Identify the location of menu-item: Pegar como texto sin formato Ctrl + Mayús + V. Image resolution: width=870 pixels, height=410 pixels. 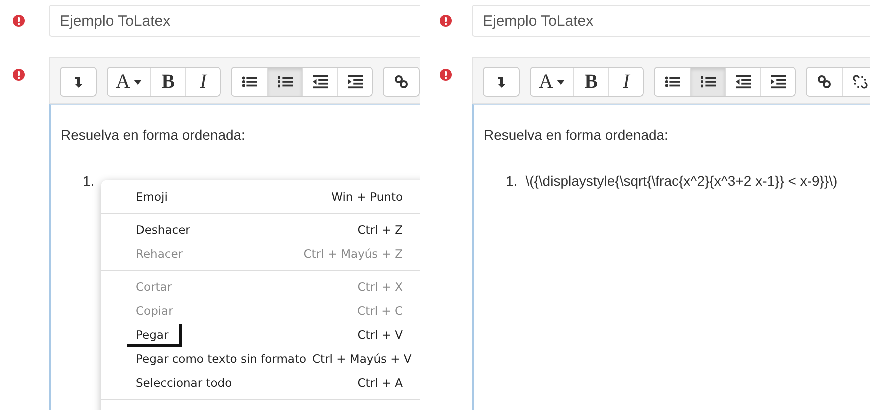
(260, 359).